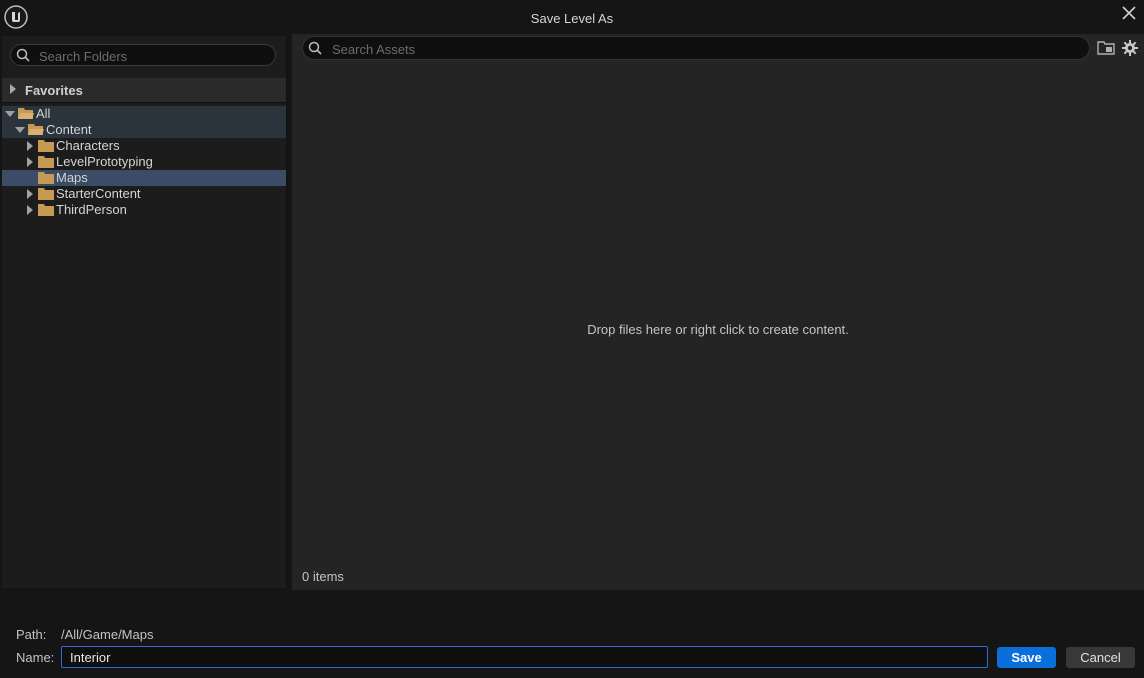 This screenshot has height=678, width=1144. I want to click on tree-item-label: Characters, so click(88, 145).